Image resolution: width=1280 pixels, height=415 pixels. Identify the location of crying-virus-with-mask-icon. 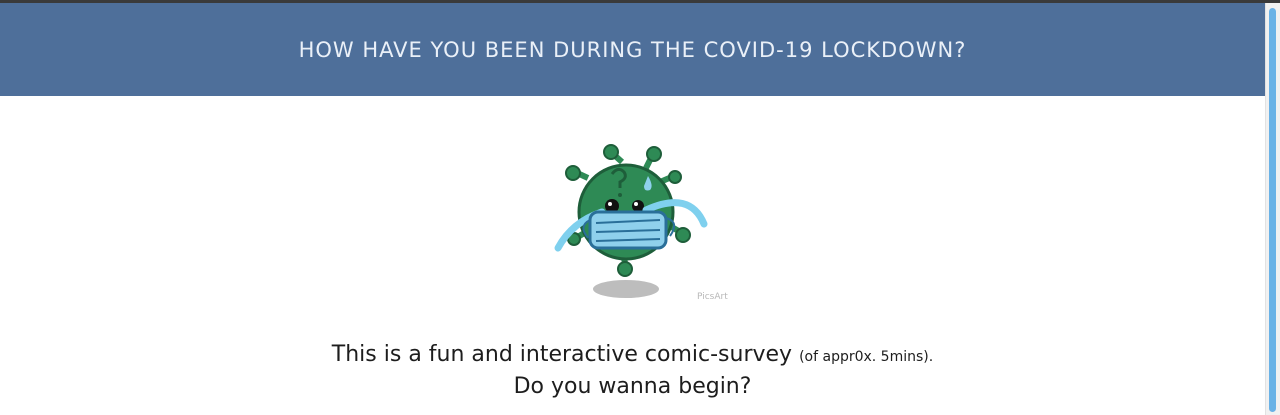
(631, 221).